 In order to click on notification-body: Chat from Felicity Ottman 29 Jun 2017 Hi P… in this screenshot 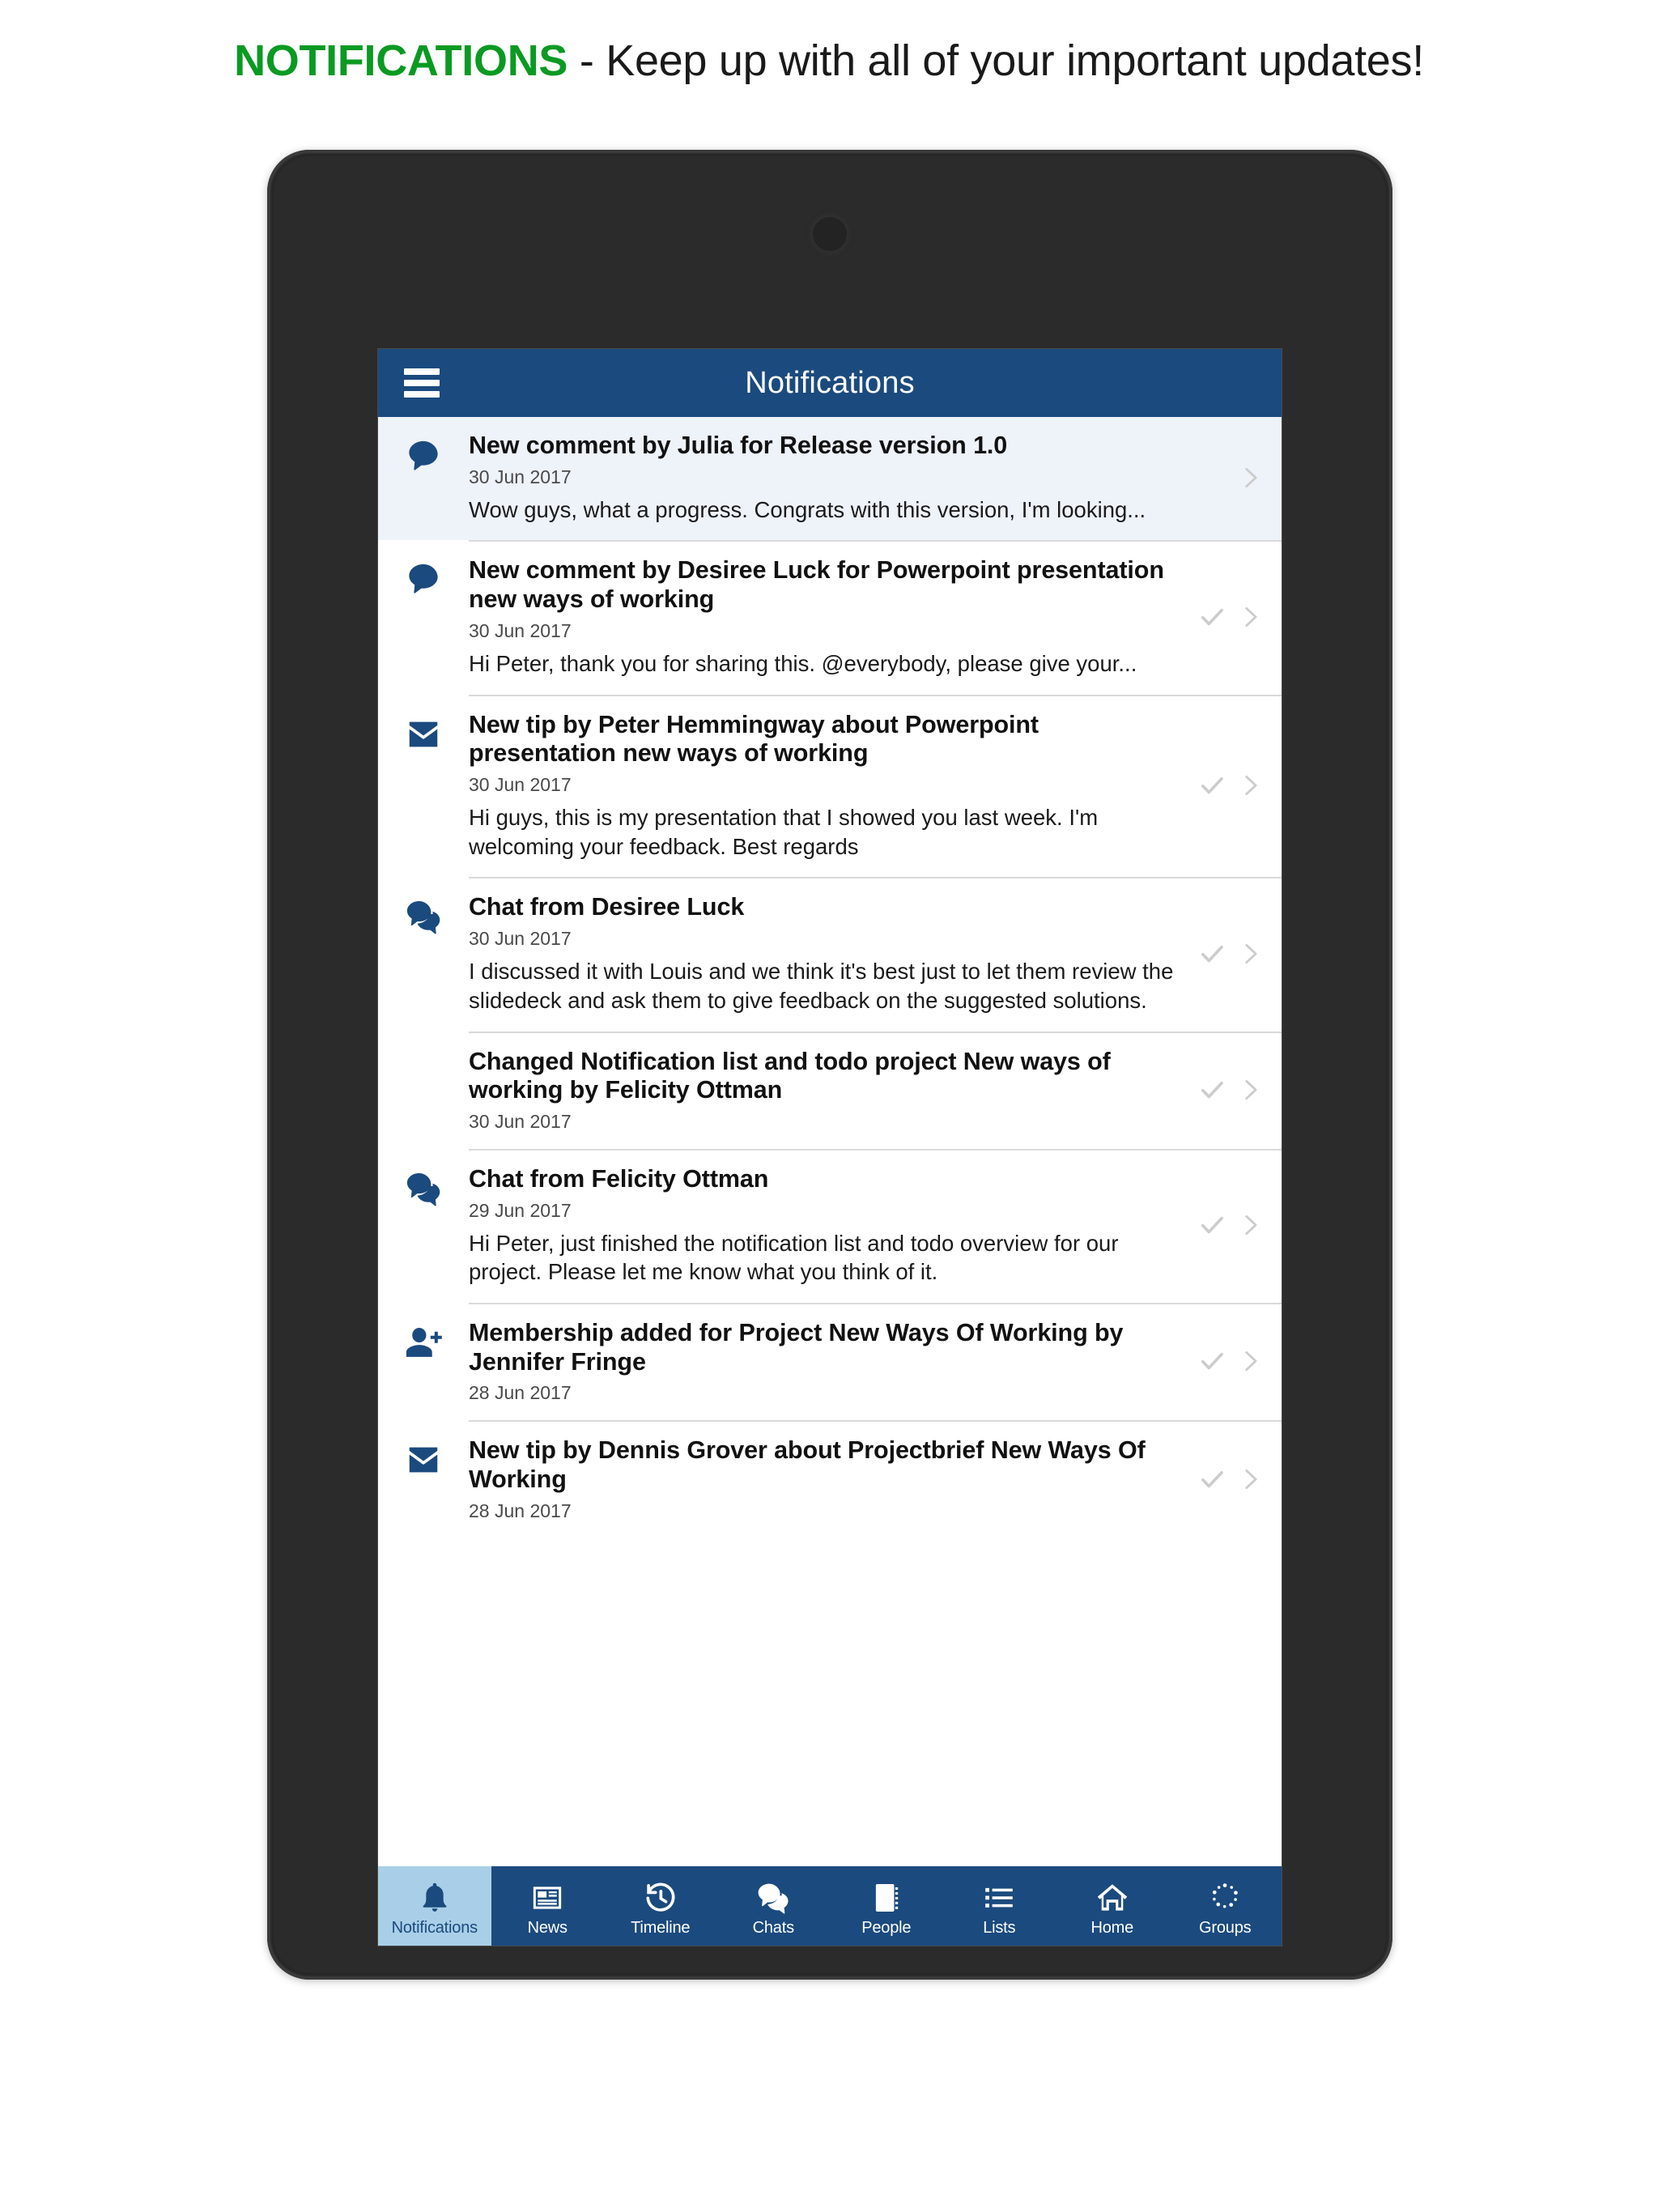, I will do `click(875, 1226)`.